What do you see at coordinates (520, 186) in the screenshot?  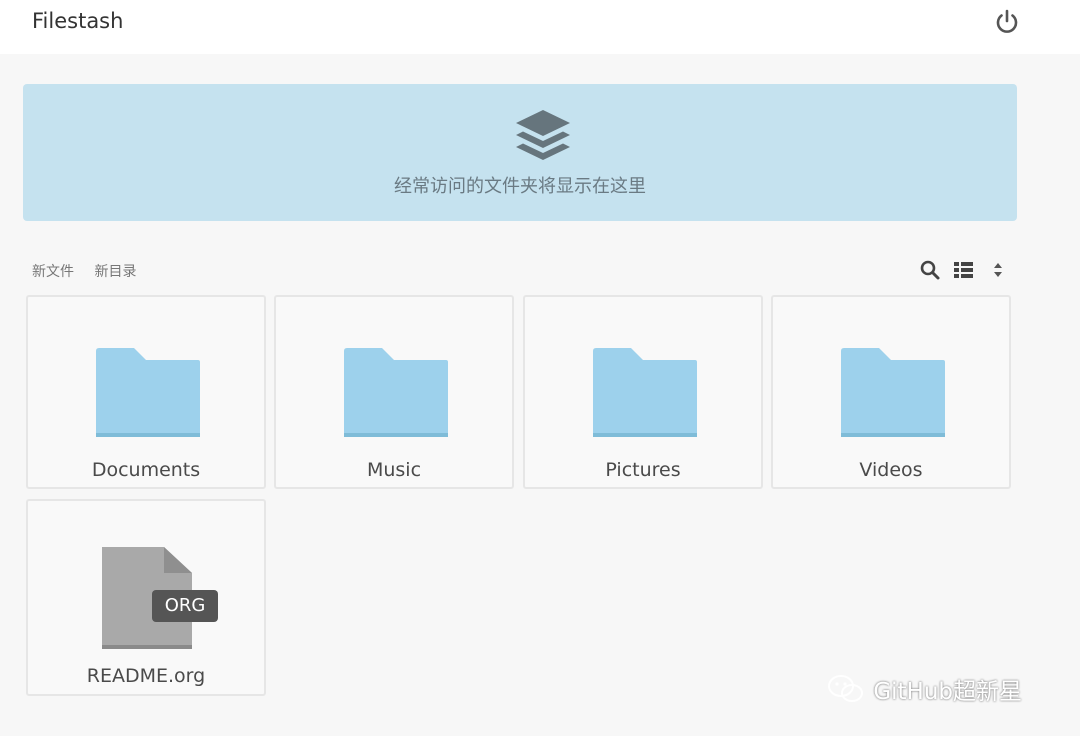 I see `banner-message: 经常访问的文件夹将显示在这里` at bounding box center [520, 186].